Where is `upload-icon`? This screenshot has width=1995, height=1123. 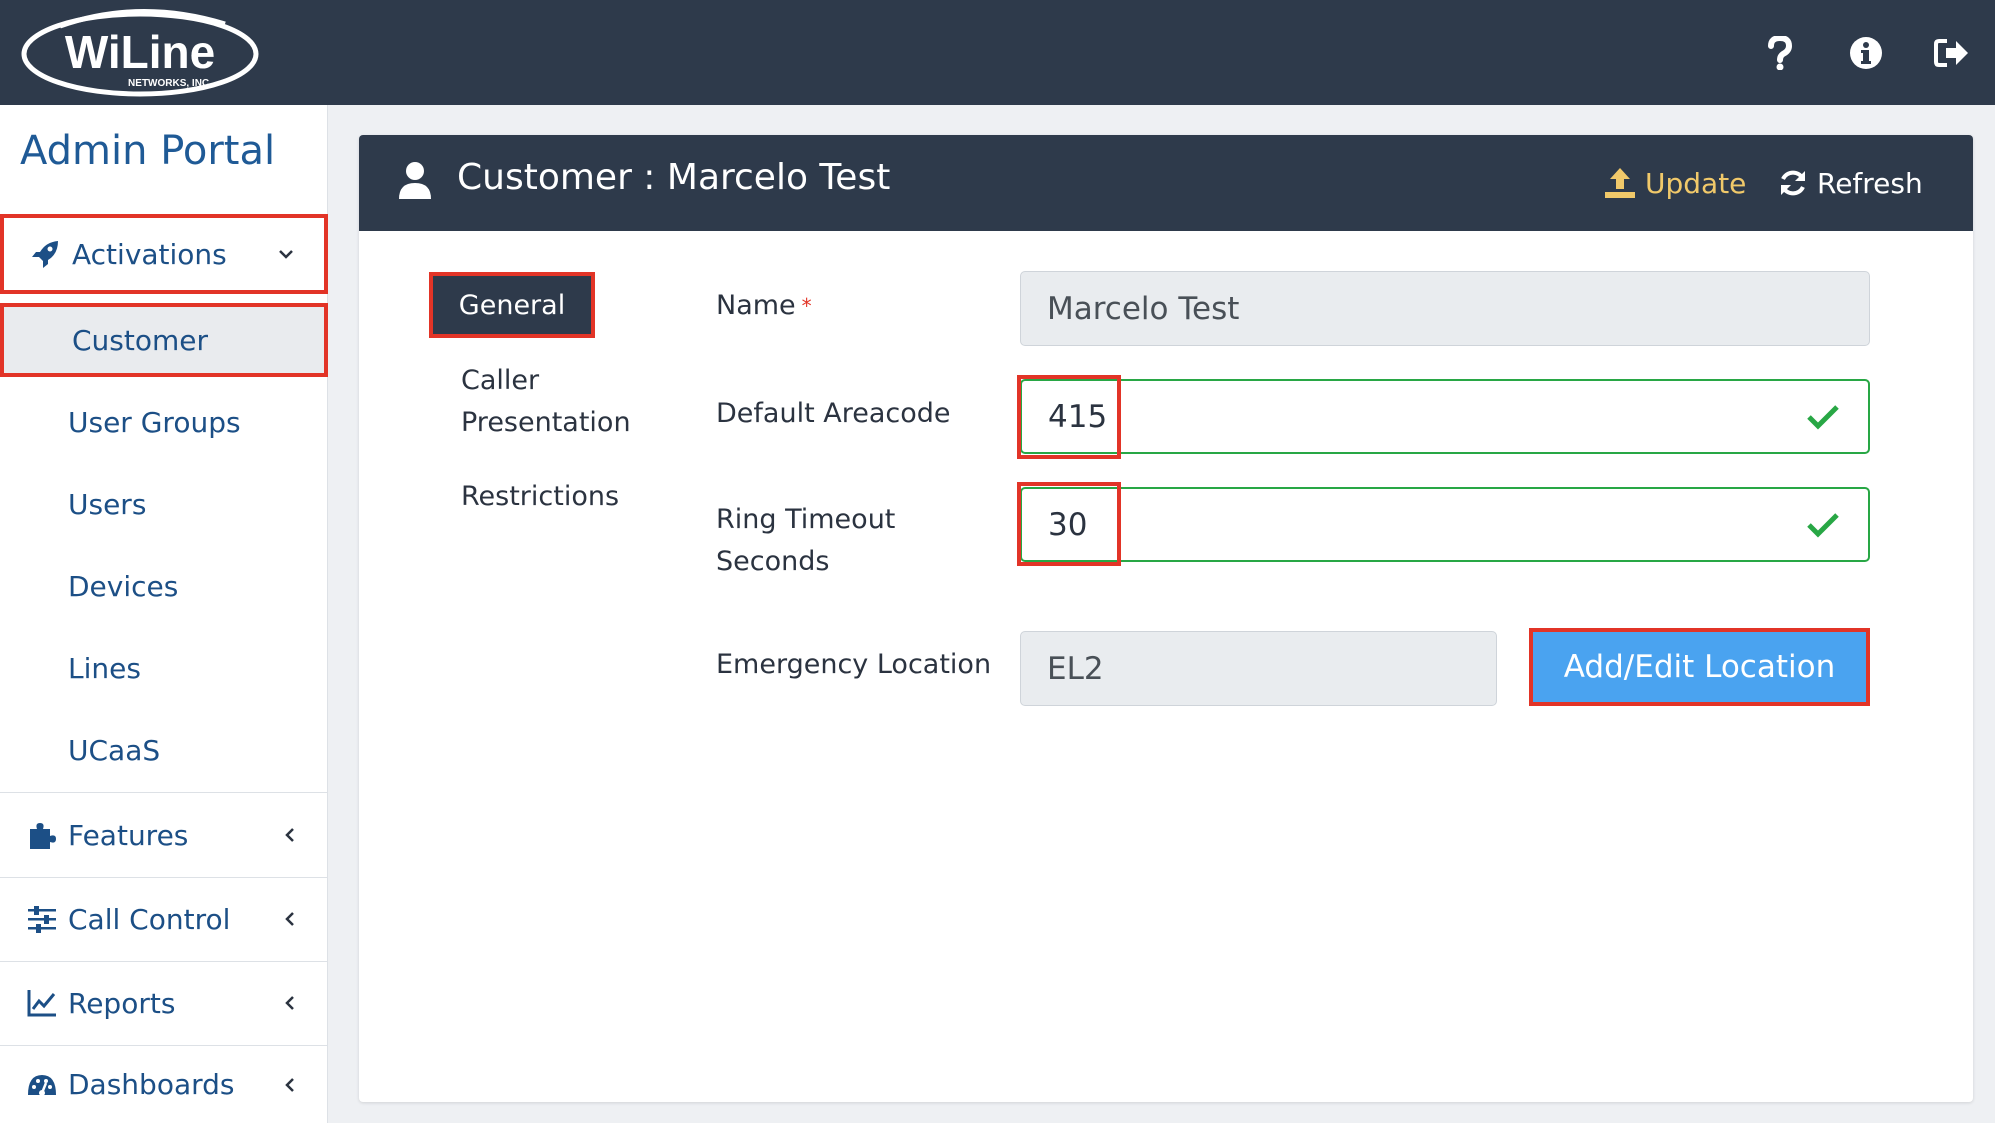 upload-icon is located at coordinates (1620, 183).